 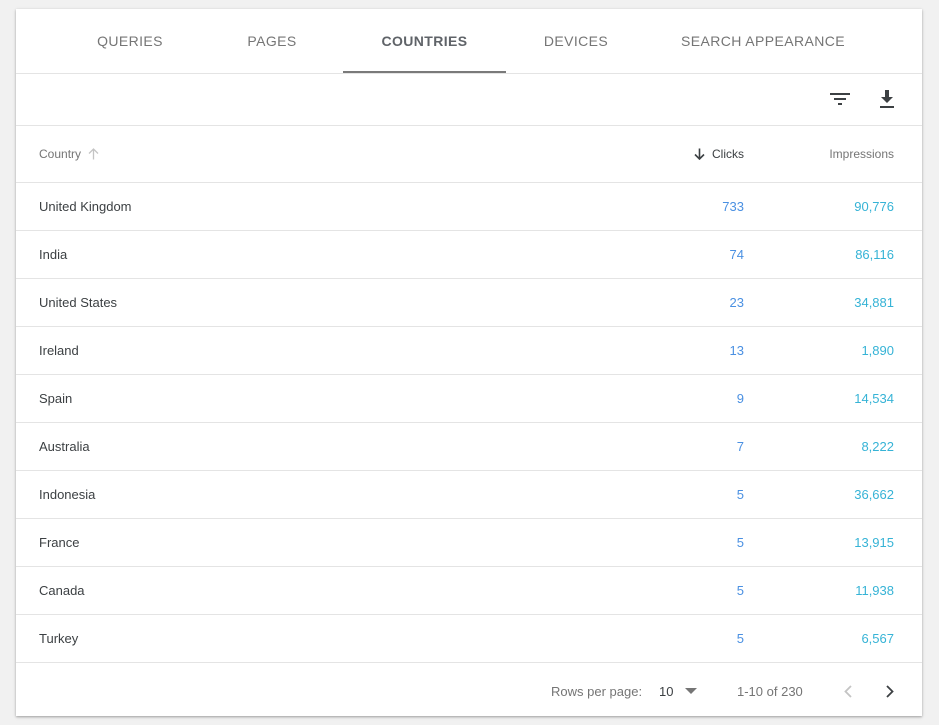 I want to click on country-cell: France, so click(x=59, y=542).